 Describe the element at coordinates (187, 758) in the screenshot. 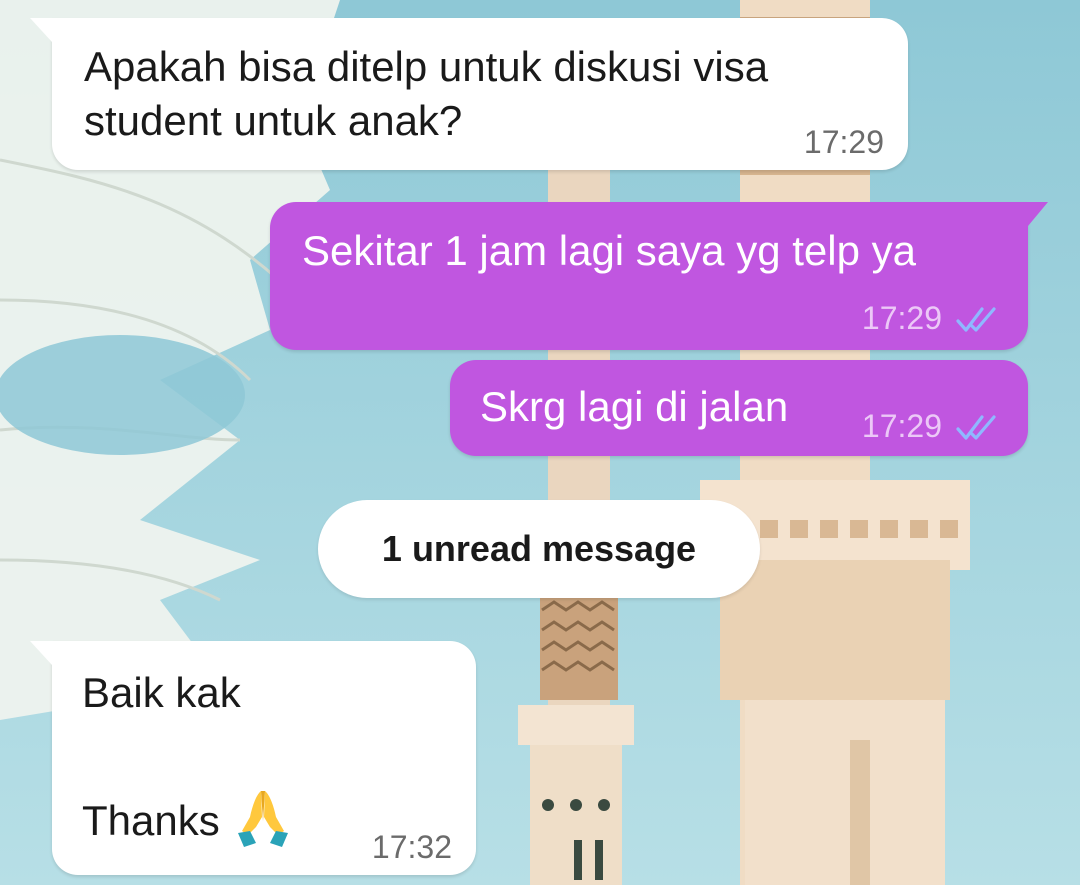

I see `message-text: Baik kak Thanks` at that location.